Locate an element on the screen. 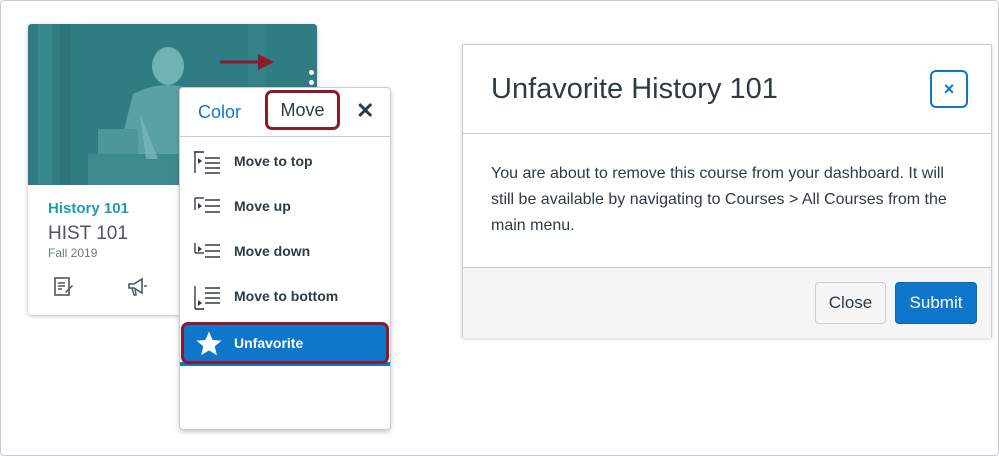 The height and width of the screenshot is (456, 999). menu-item-move-down: Move down is located at coordinates (285, 252).